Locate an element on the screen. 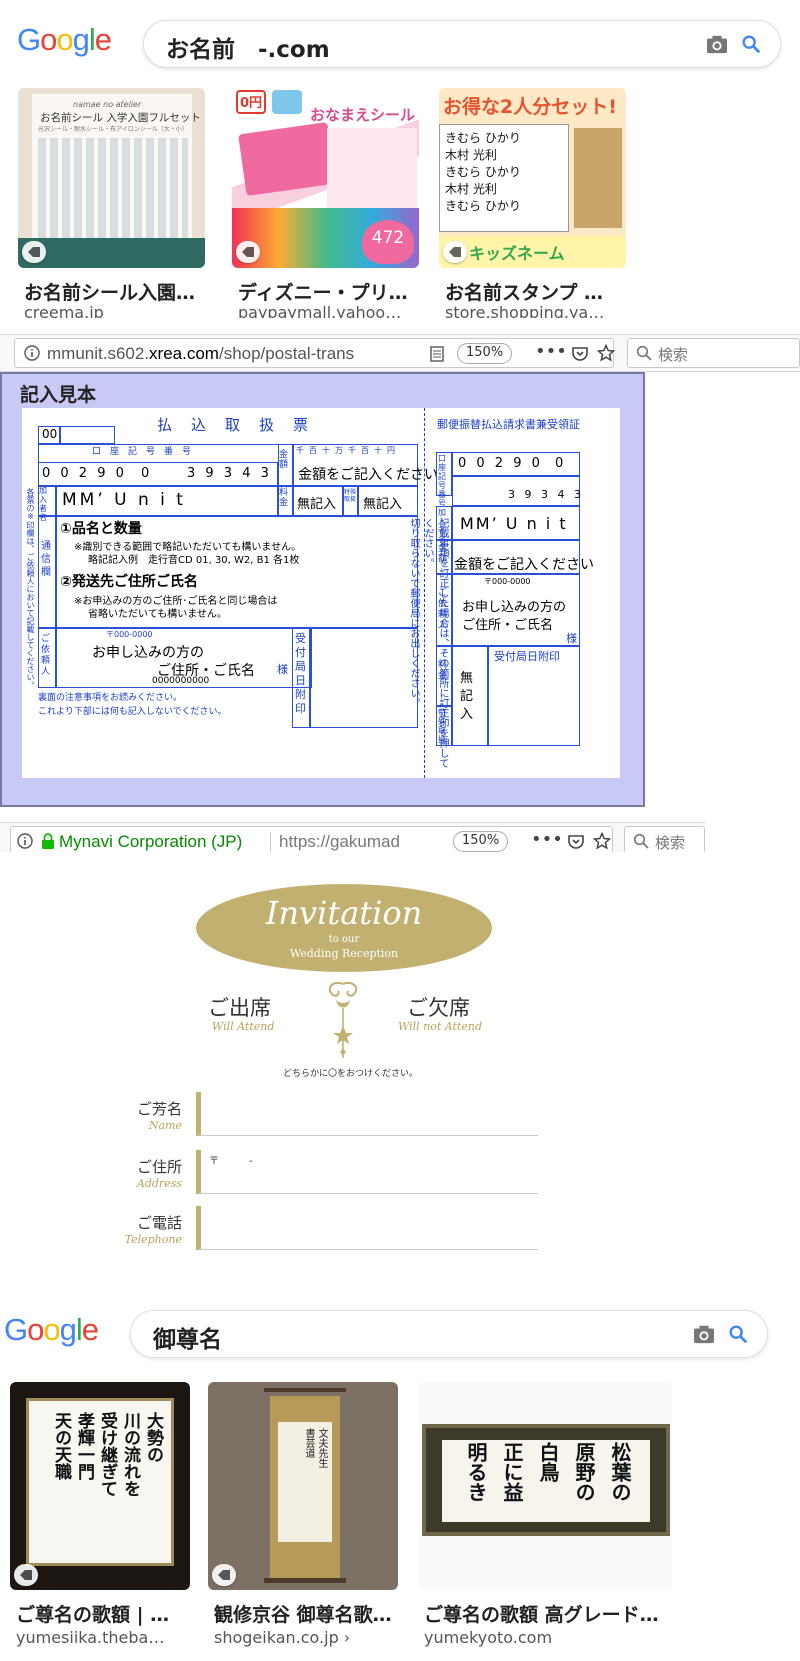  form-title: 払 込 取 扱 票 is located at coordinates (234, 425).